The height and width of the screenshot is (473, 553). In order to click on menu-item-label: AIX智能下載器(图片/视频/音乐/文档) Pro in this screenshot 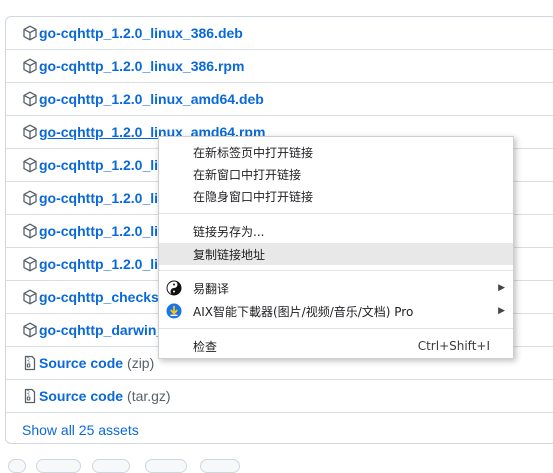, I will do `click(303, 311)`.